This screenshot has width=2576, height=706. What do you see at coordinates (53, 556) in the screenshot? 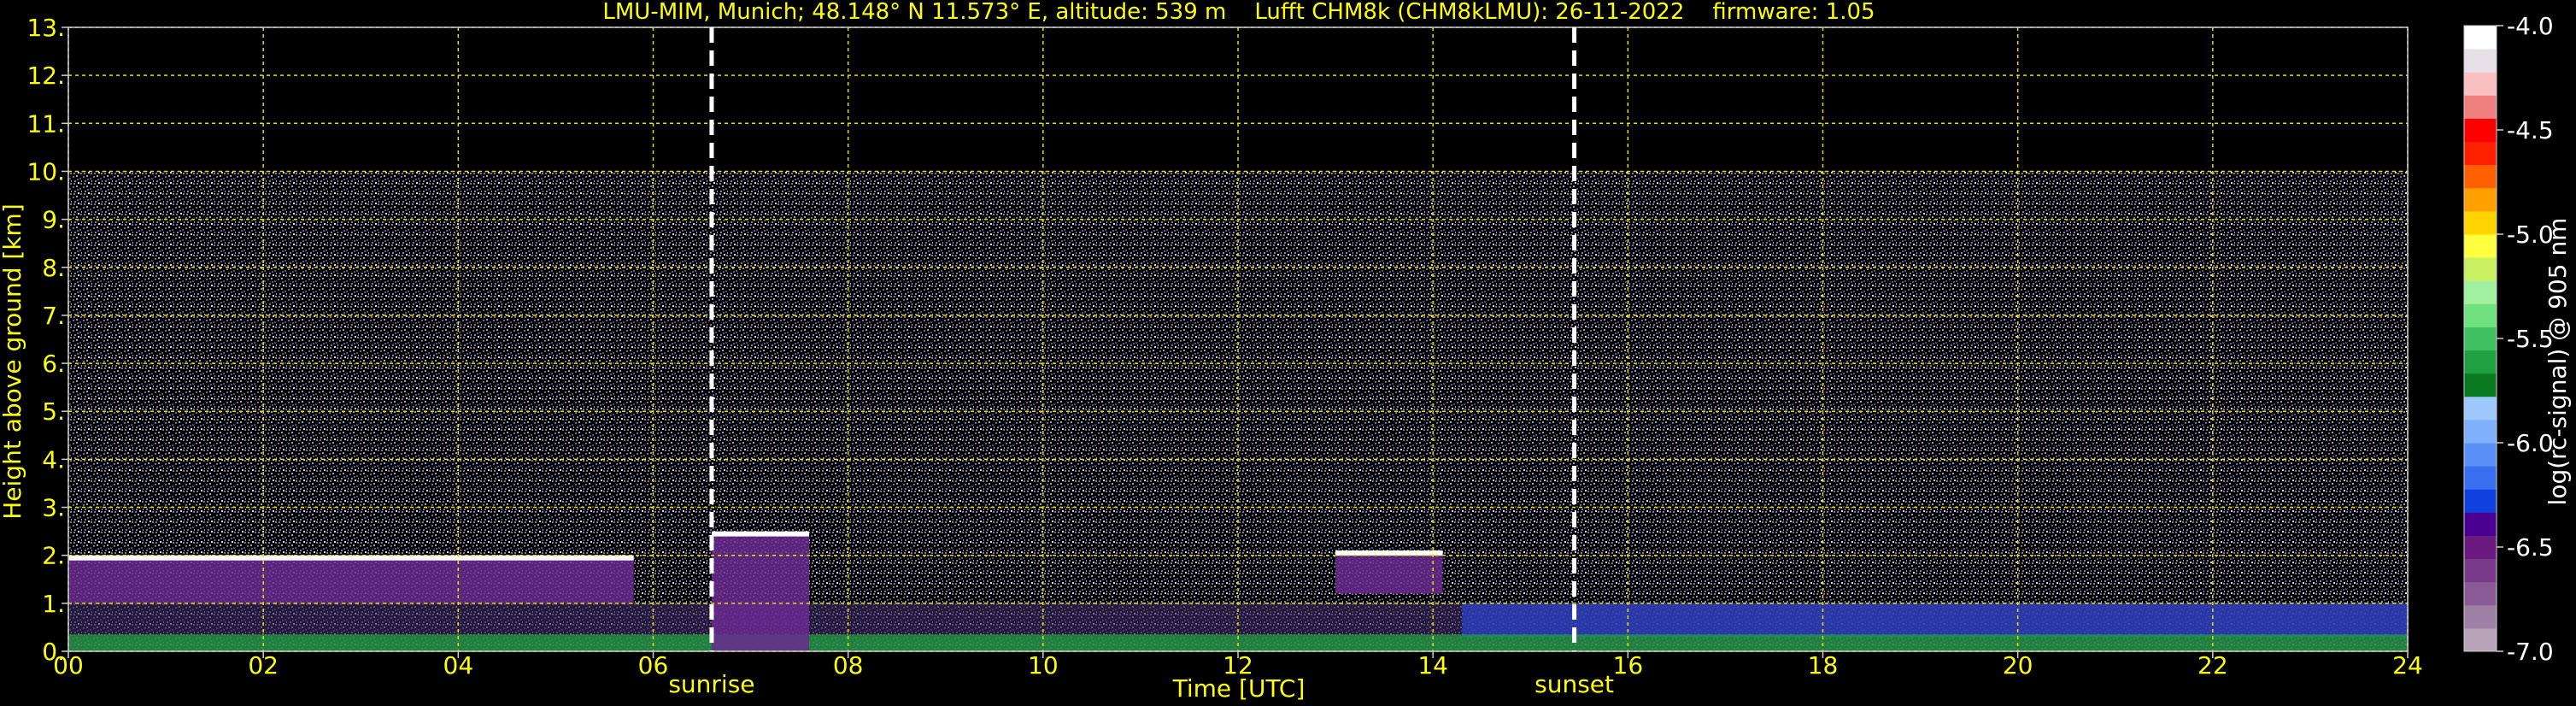
I see `y-tick-label: 2.` at bounding box center [53, 556].